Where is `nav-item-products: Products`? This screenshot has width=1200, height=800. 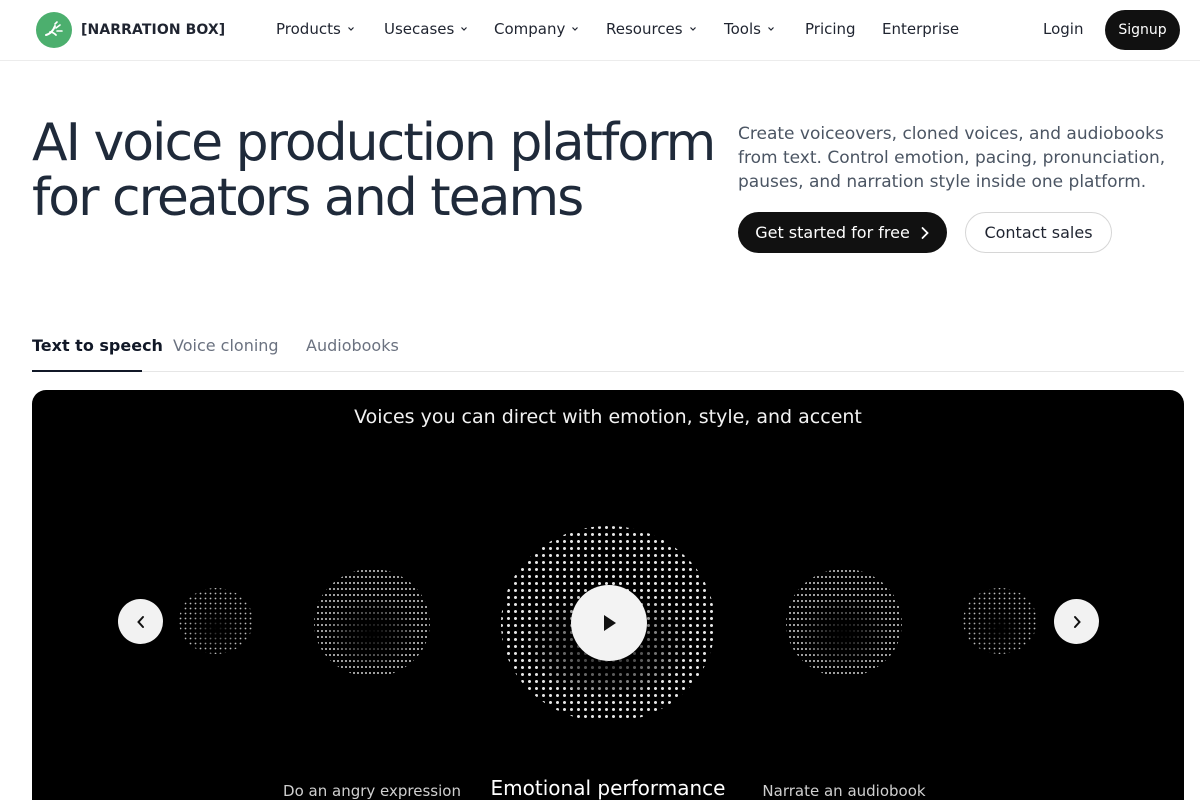
nav-item-products: Products is located at coordinates (315, 29).